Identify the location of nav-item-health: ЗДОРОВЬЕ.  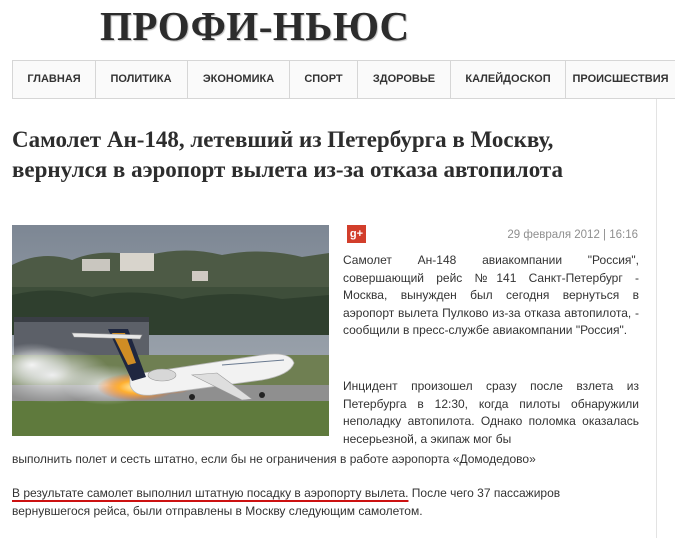
(404, 79).